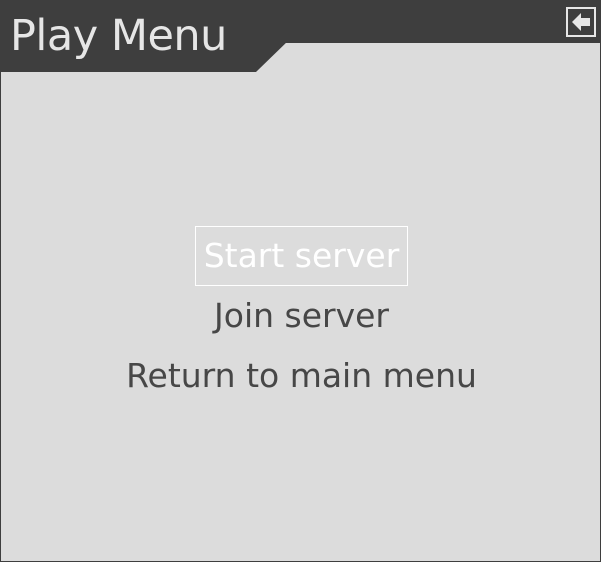 The height and width of the screenshot is (562, 601). Describe the element at coordinates (301, 376) in the screenshot. I see `return-to-main-menu-button: Return to main menu` at that location.